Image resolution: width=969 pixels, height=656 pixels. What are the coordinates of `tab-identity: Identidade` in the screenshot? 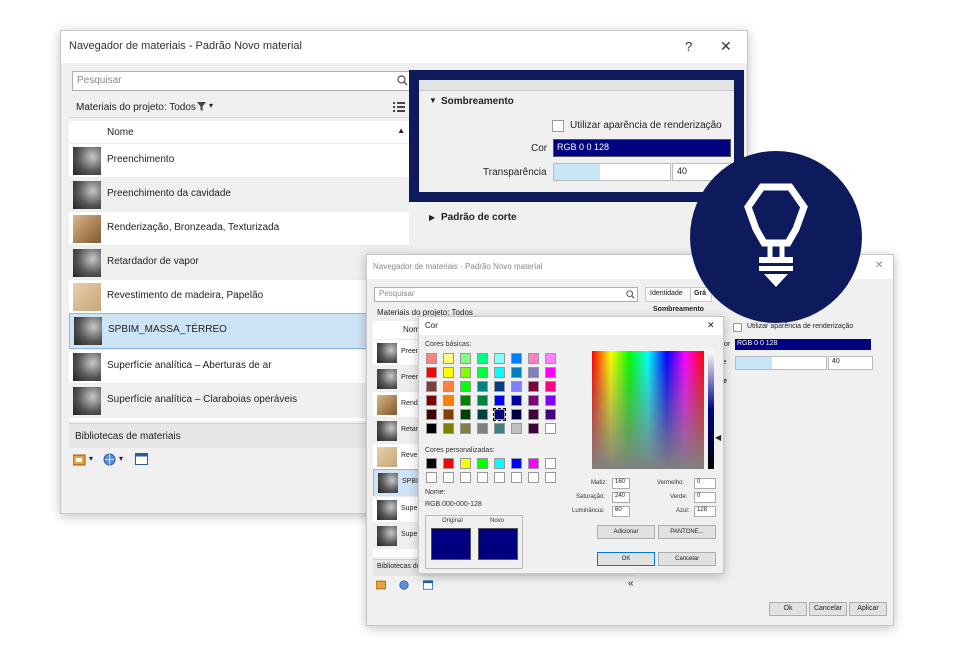 It's located at (668, 294).